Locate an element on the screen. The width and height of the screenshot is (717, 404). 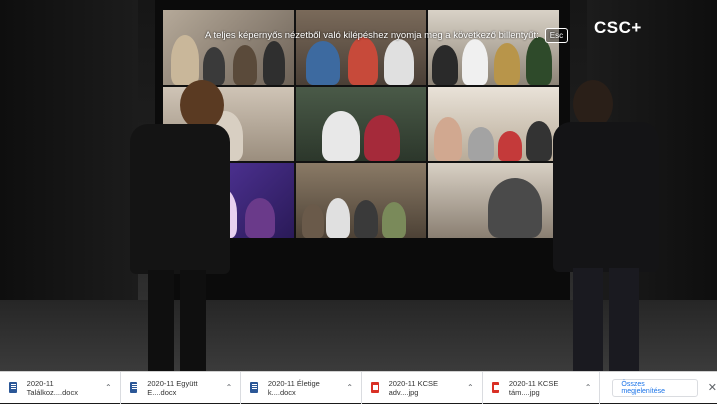
esc-key-badge: Esc is located at coordinates (556, 35).